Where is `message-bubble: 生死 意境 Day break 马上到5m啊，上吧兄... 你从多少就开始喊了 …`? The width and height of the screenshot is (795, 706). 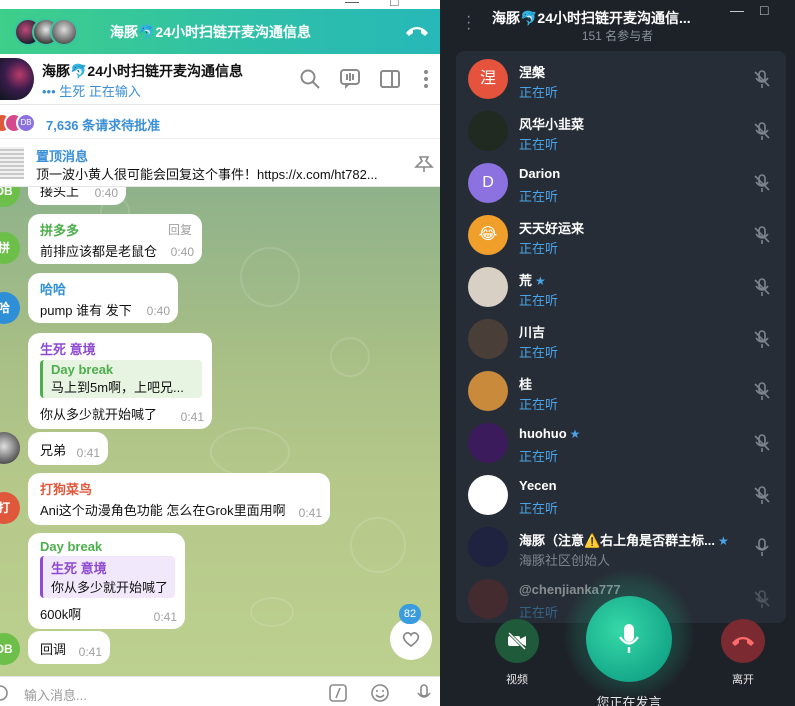
message-bubble: 生死 意境 Day break 马上到5m啊，上吧兄... 你从多少就开始喊了 … is located at coordinates (120, 381).